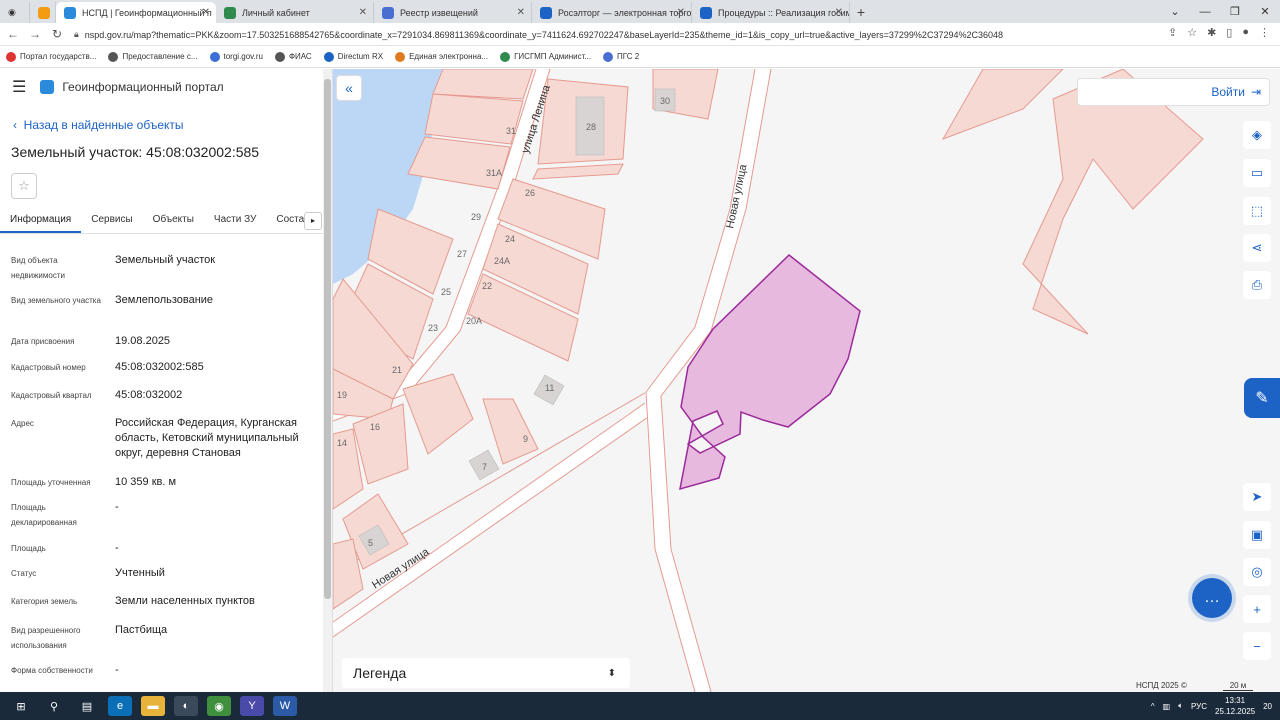 The image size is (1280, 720). I want to click on bookmark-pgs2: ПГС 2, so click(621, 56).